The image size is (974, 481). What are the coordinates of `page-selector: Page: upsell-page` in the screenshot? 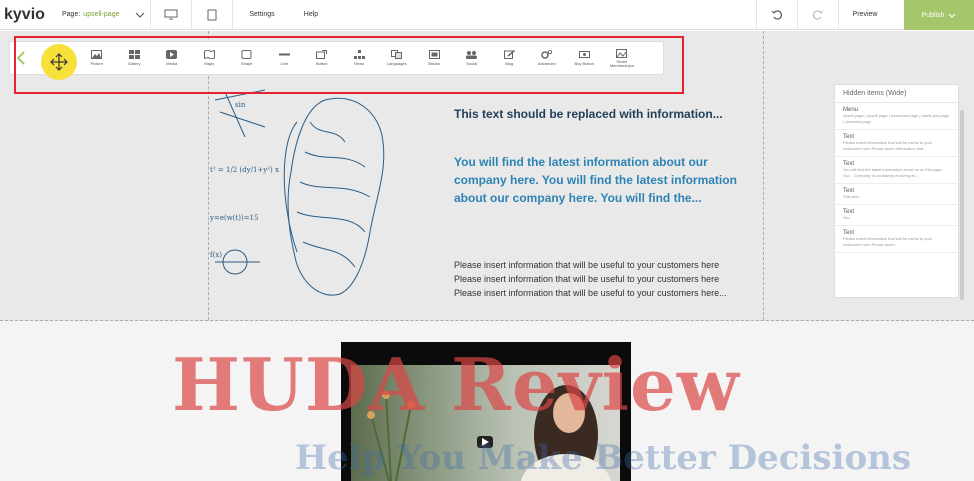 It's located at (100, 14).